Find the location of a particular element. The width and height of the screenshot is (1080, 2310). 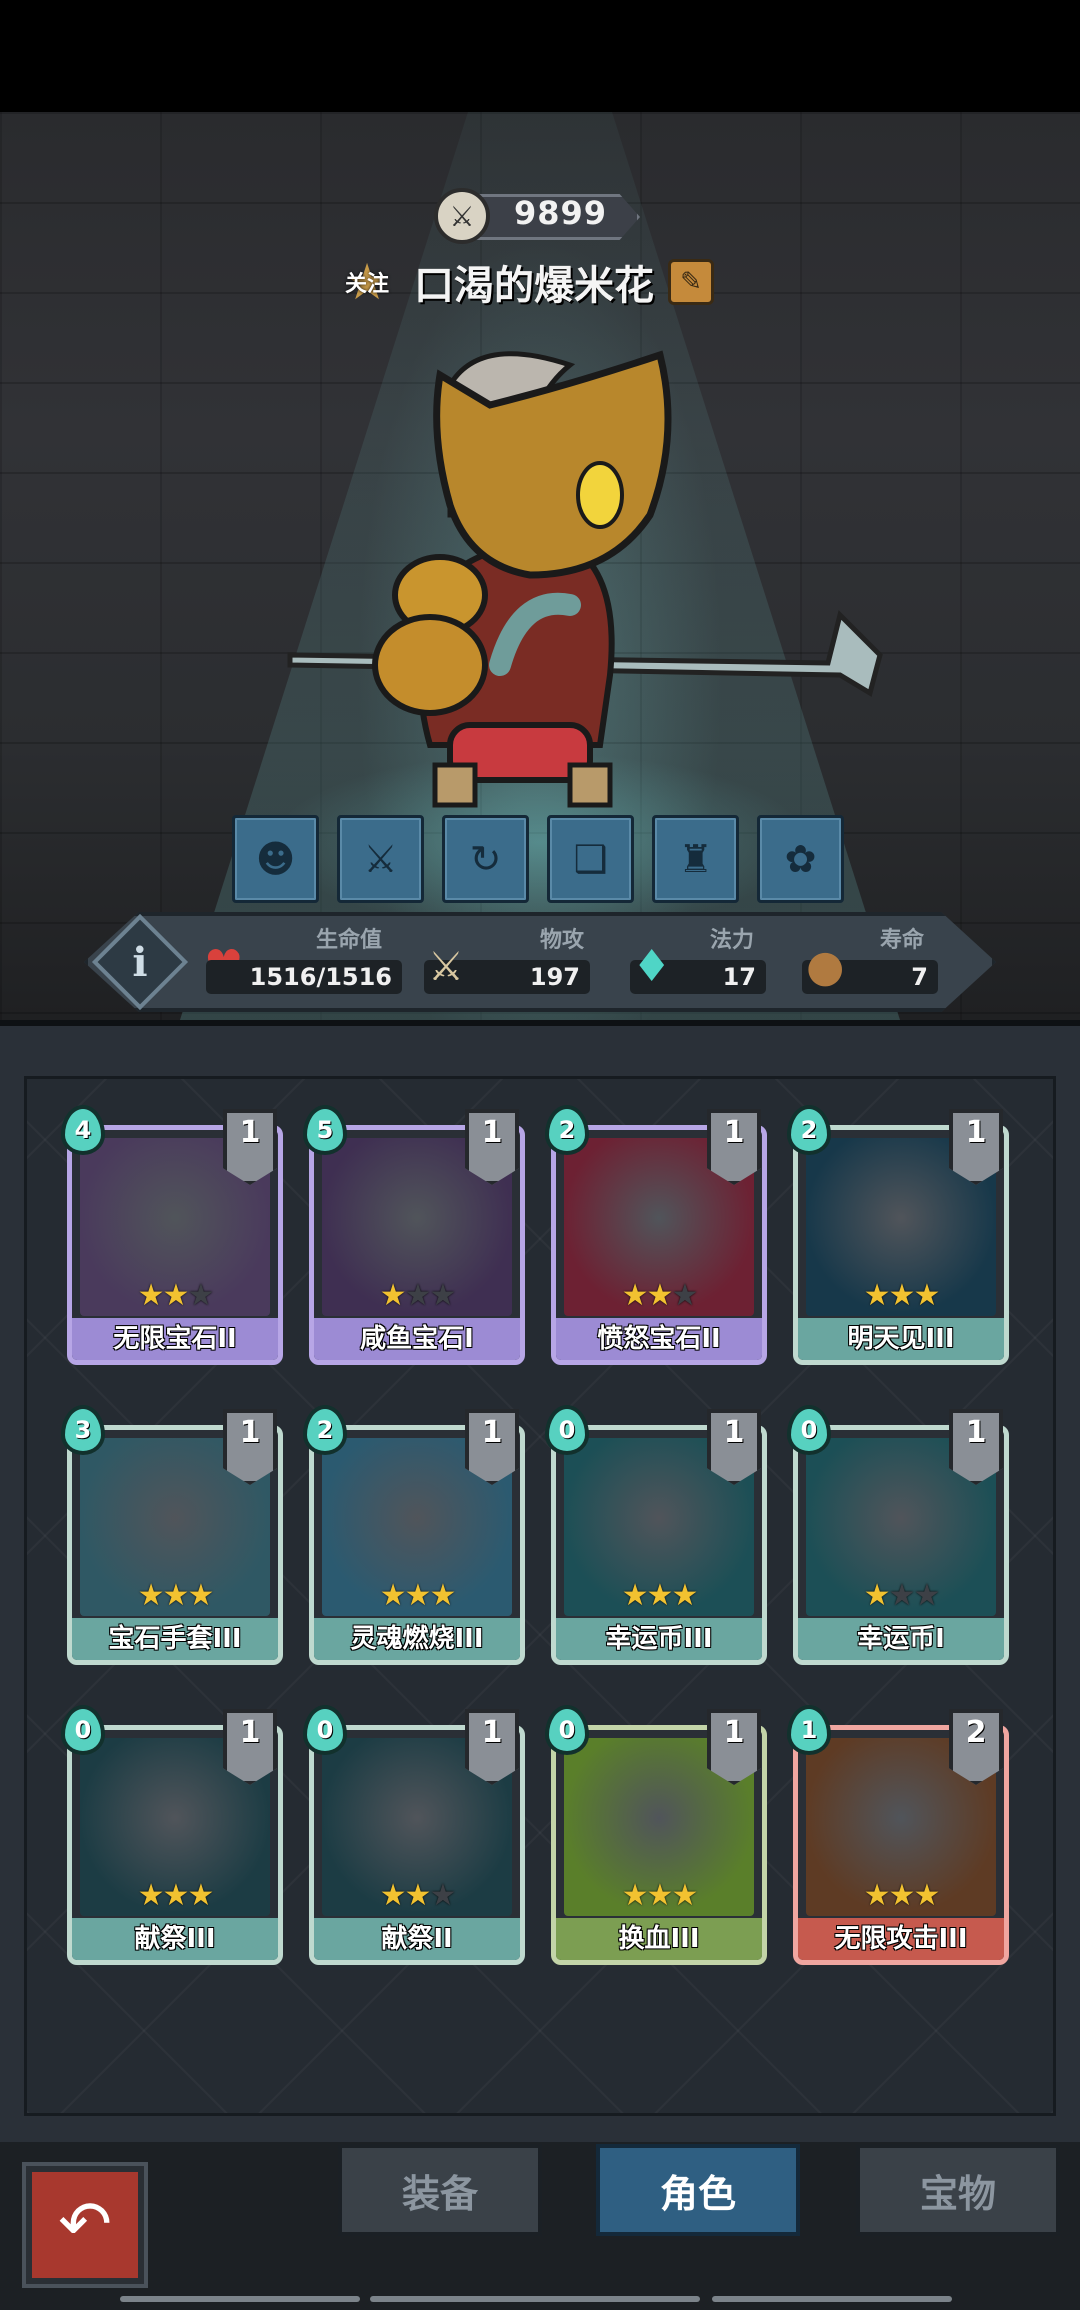

back-arrow-icon: ↶ is located at coordinates (85, 2225).